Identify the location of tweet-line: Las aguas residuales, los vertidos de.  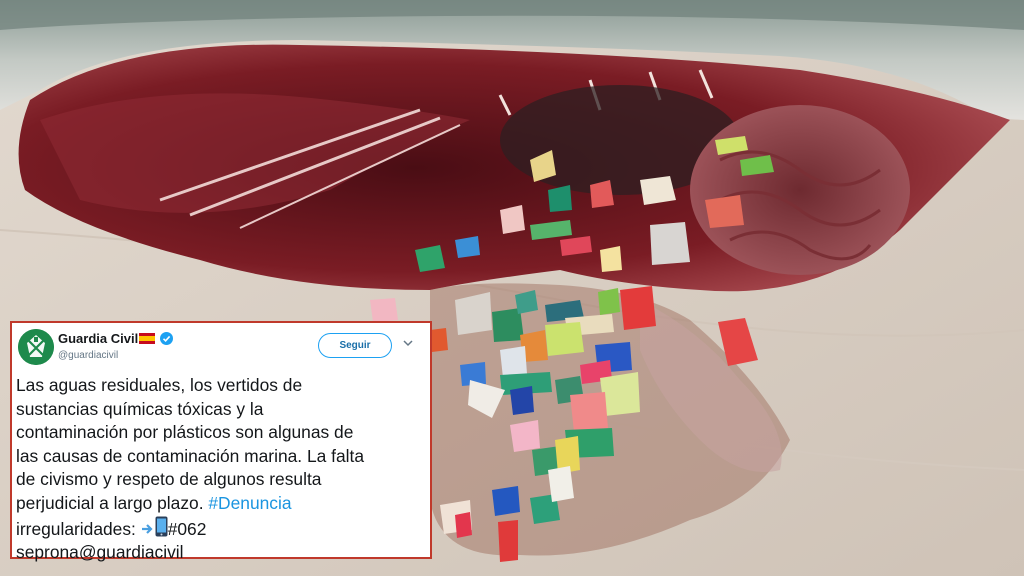
(159, 385).